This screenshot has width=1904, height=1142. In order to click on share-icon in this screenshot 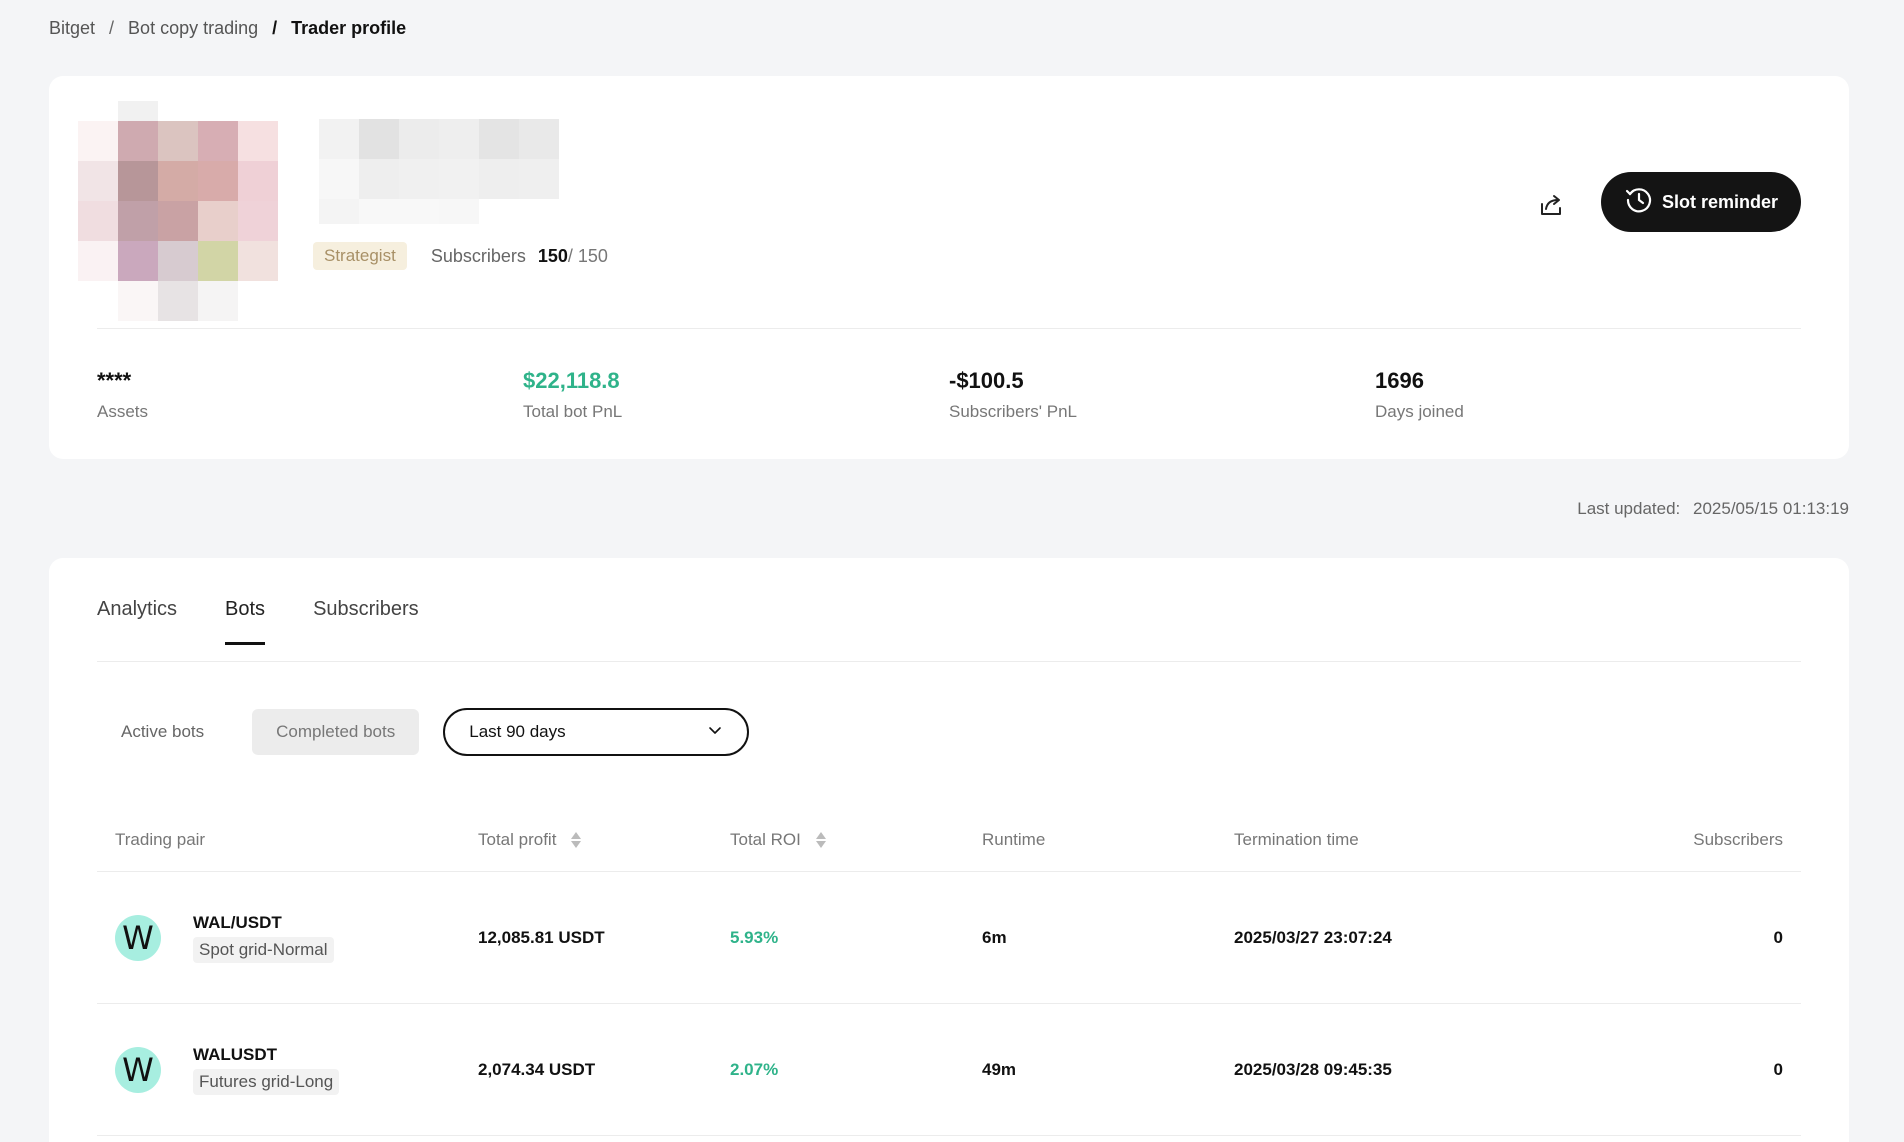, I will do `click(1551, 205)`.